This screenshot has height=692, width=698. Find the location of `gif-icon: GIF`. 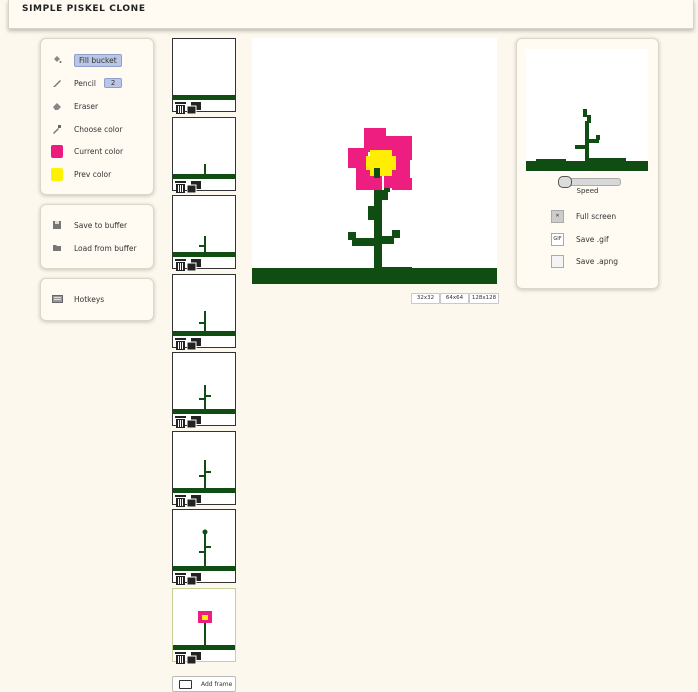

gif-icon: GIF is located at coordinates (557, 239).